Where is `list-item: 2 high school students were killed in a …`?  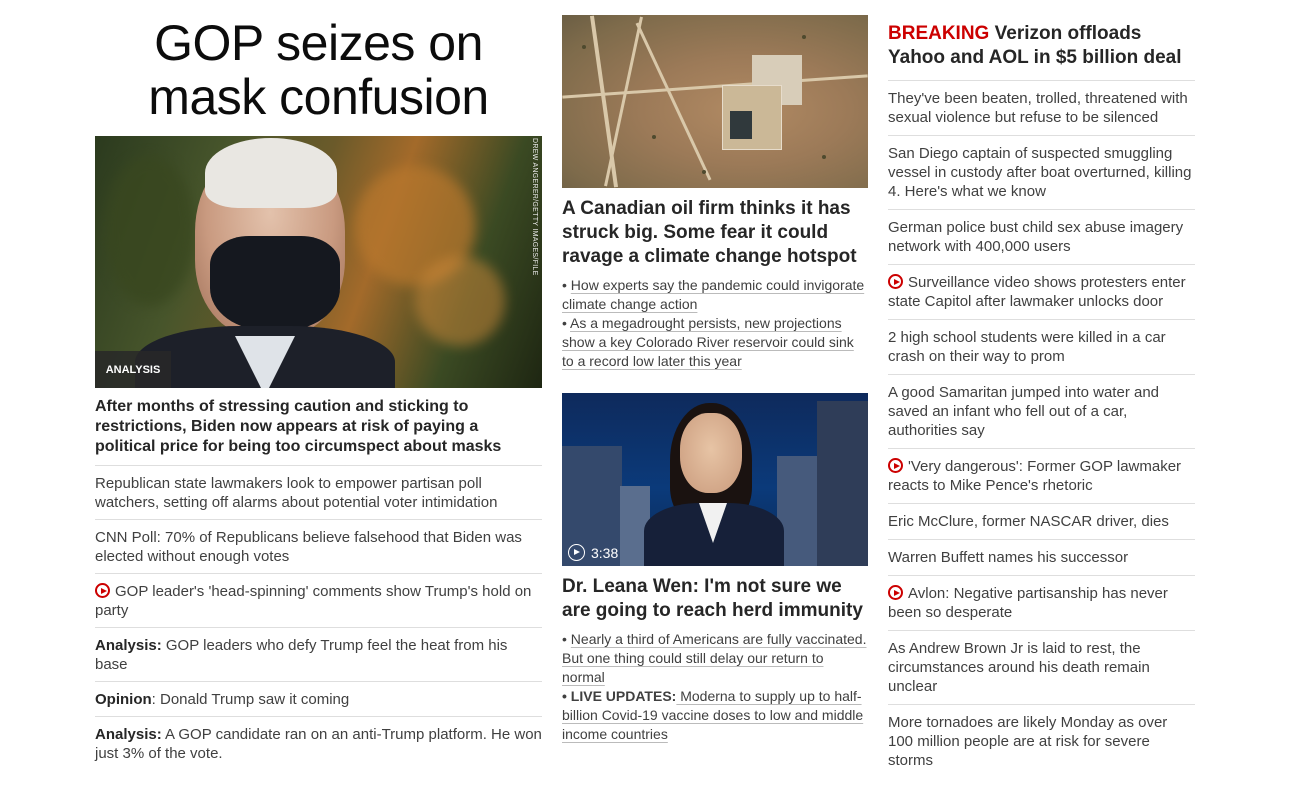
list-item: 2 high school students were killed in a … is located at coordinates (1041, 347).